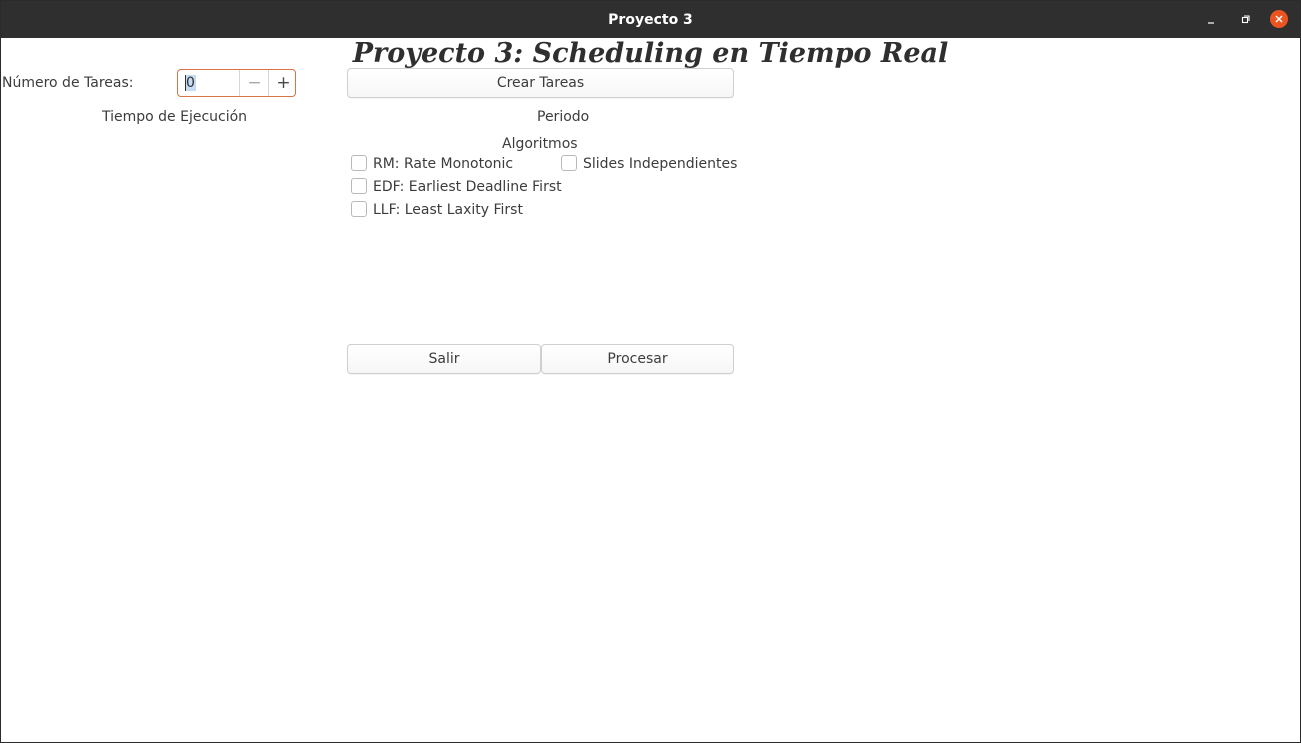 The image size is (1301, 743). I want to click on text-caret, so click(185, 83).